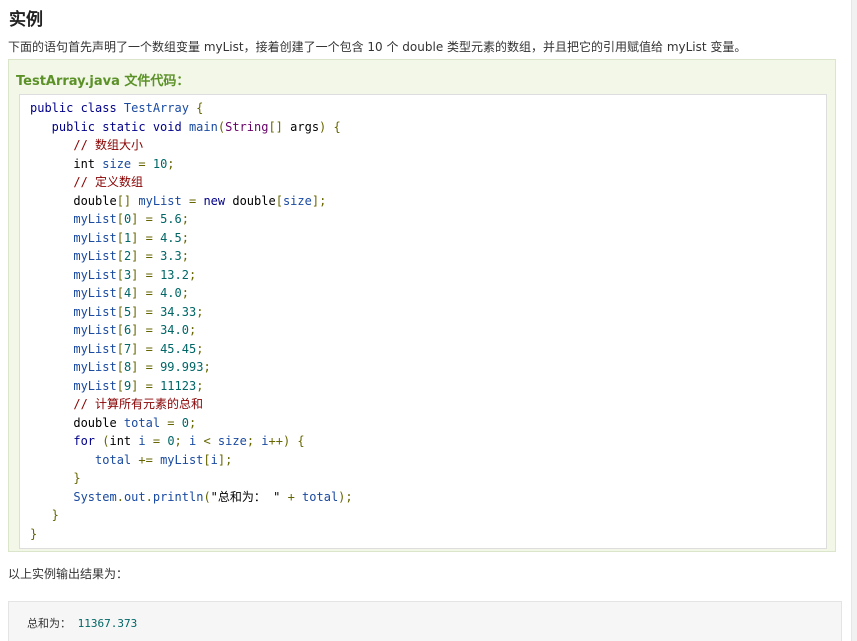 Image resolution: width=857 pixels, height=641 pixels. I want to click on code-token: args, so click(305, 126).